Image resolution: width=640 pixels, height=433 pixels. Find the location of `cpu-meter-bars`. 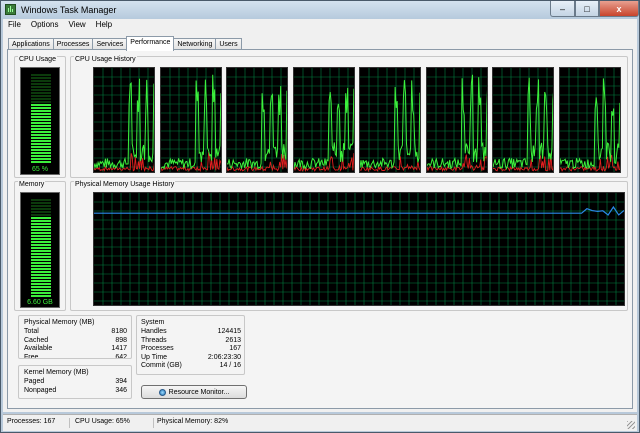

cpu-meter-bars is located at coordinates (41, 119).